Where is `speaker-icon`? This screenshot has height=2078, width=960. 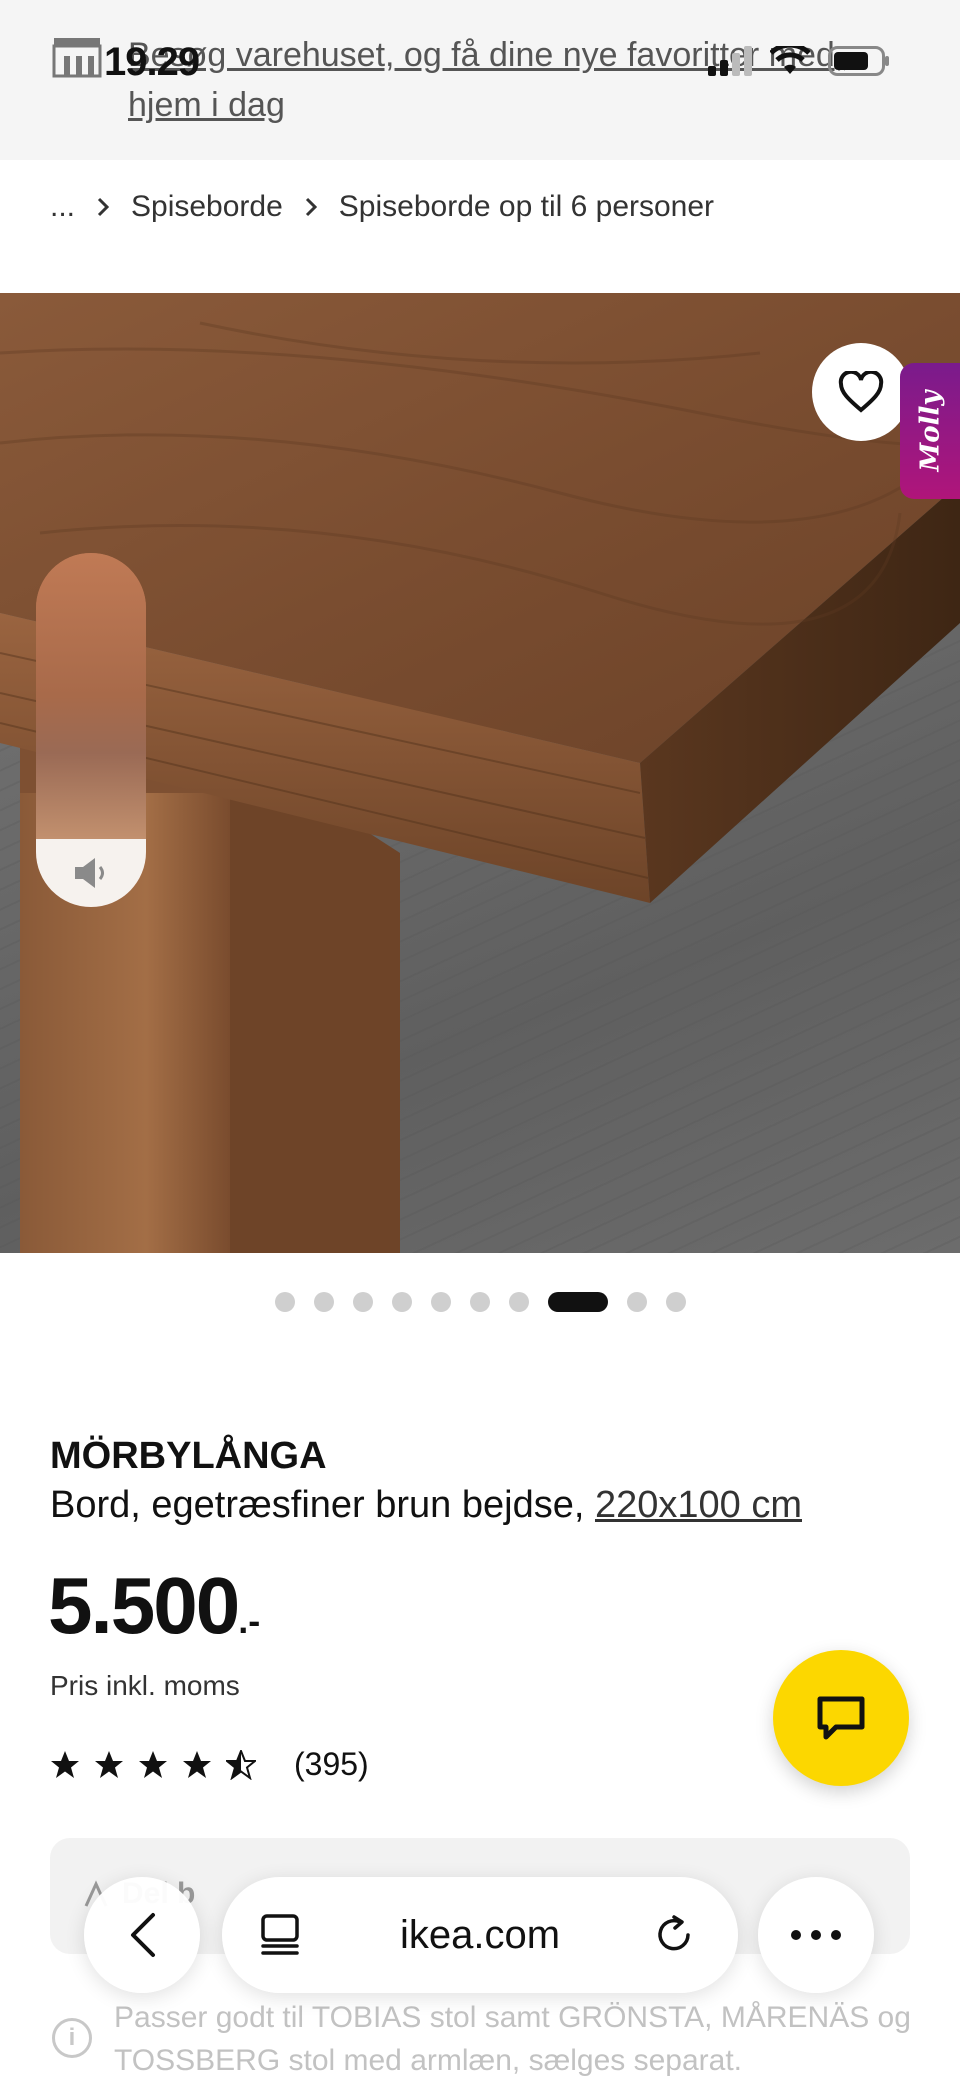 speaker-icon is located at coordinates (89, 873).